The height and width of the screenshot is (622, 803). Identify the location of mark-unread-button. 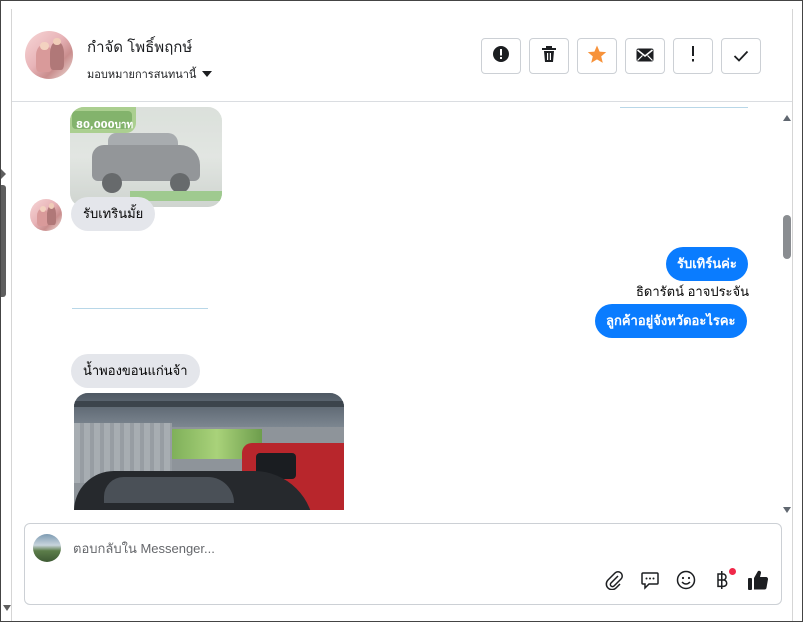
(645, 56).